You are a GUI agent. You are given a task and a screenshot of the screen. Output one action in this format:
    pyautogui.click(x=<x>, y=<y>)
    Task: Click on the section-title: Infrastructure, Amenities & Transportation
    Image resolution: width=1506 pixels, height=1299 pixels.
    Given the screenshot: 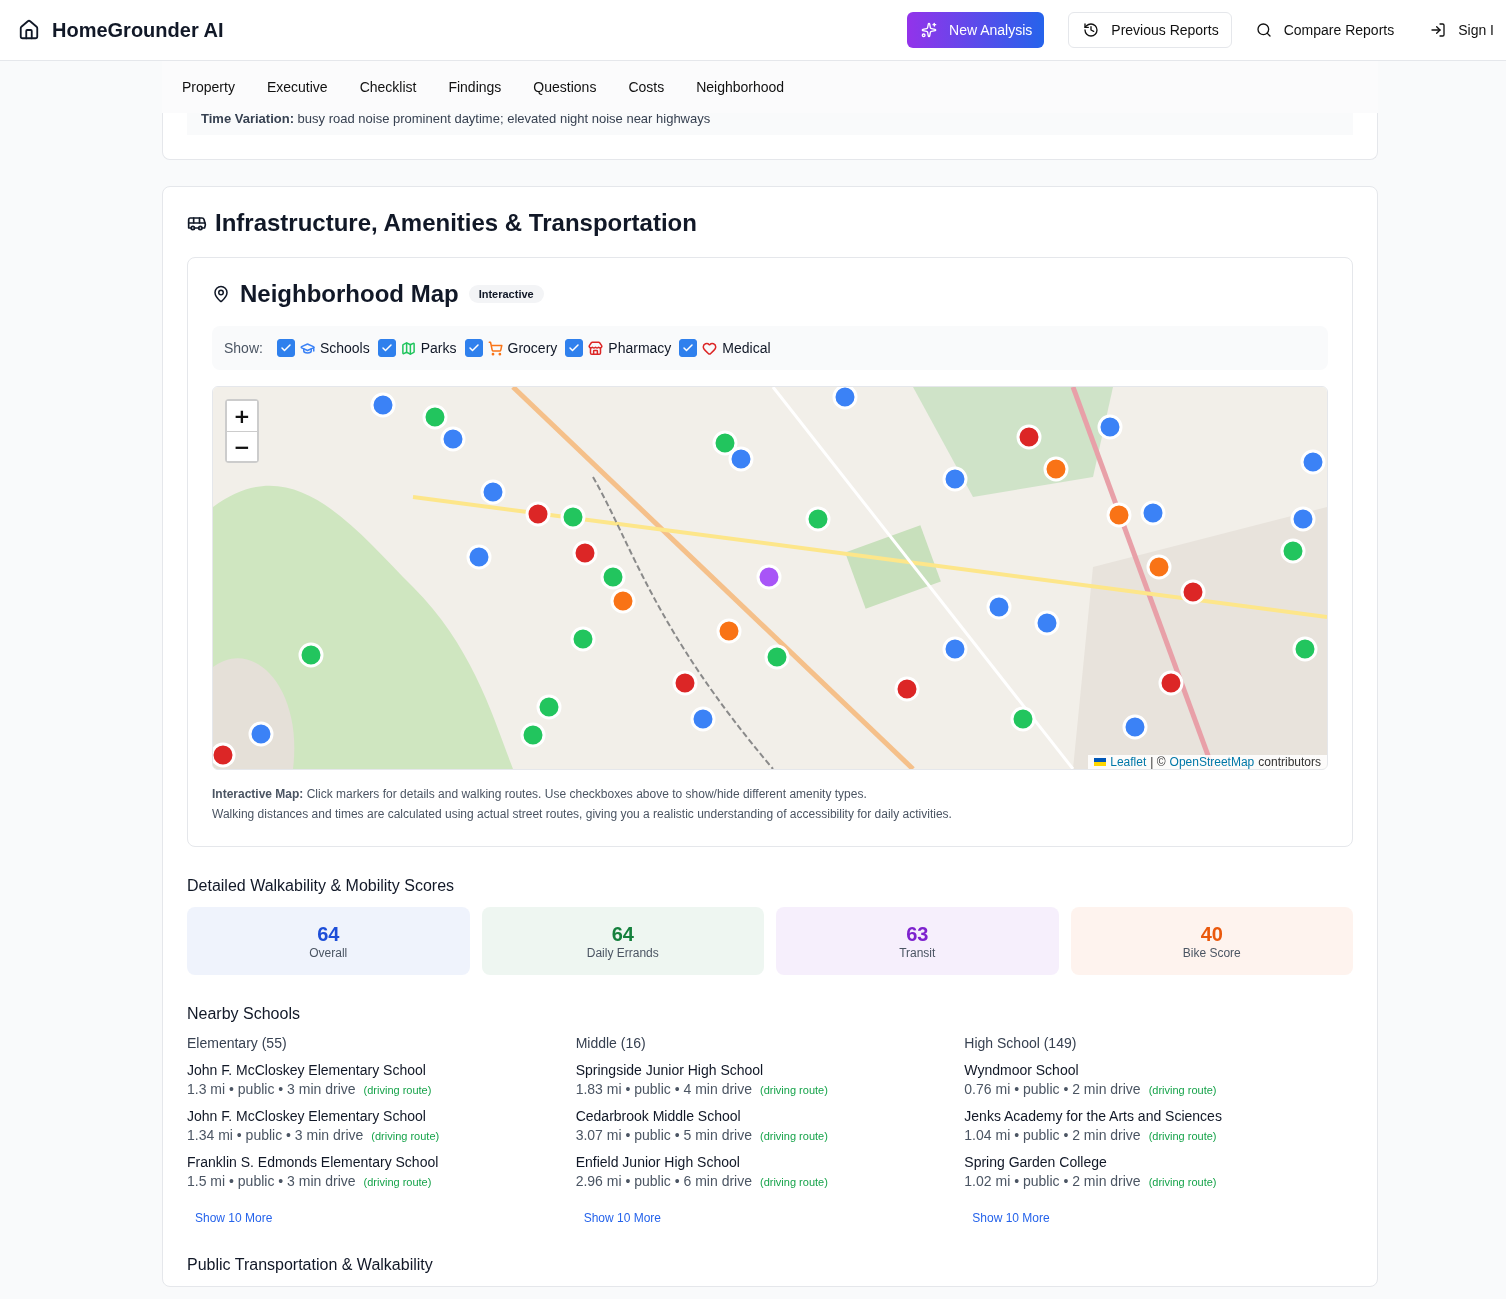 What is the action you would take?
    pyautogui.click(x=456, y=223)
    